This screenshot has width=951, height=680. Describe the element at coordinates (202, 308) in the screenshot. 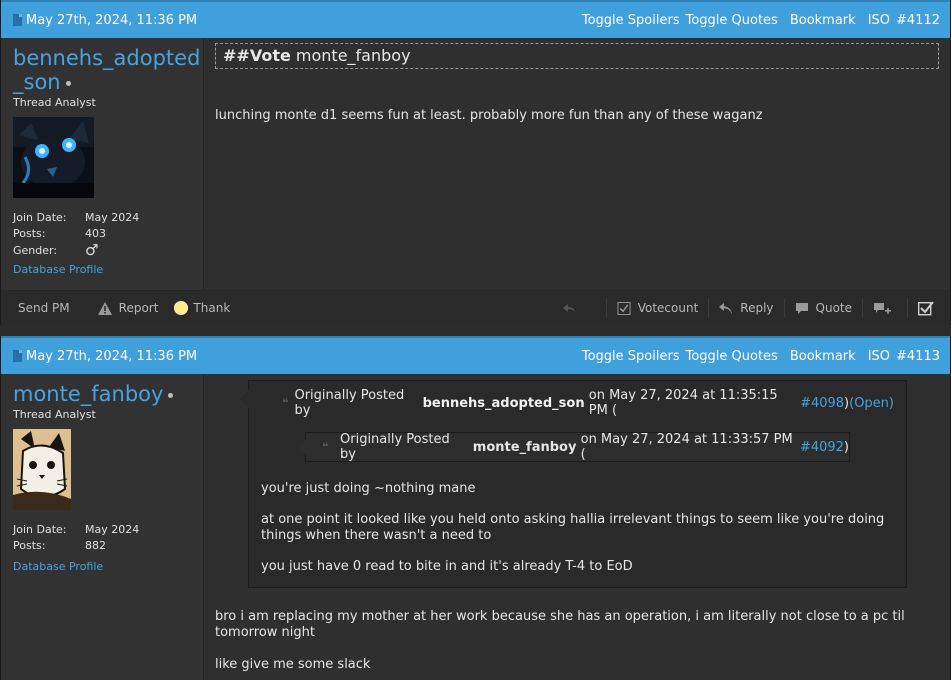

I see `thank-button: Thank` at that location.